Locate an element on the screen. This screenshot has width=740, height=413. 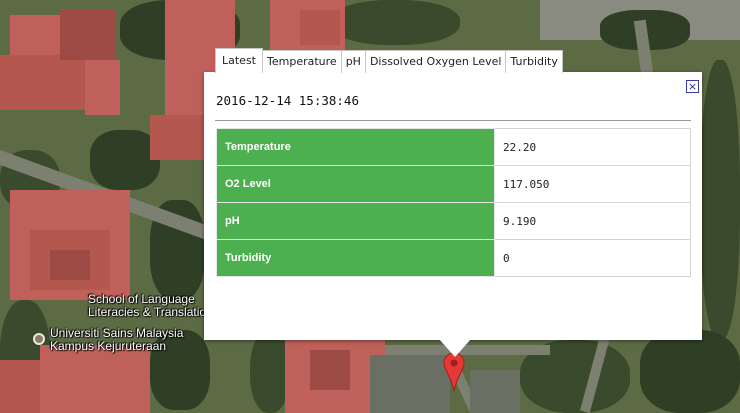
reading-label-turbidity: Turbidity is located at coordinates (355, 258).